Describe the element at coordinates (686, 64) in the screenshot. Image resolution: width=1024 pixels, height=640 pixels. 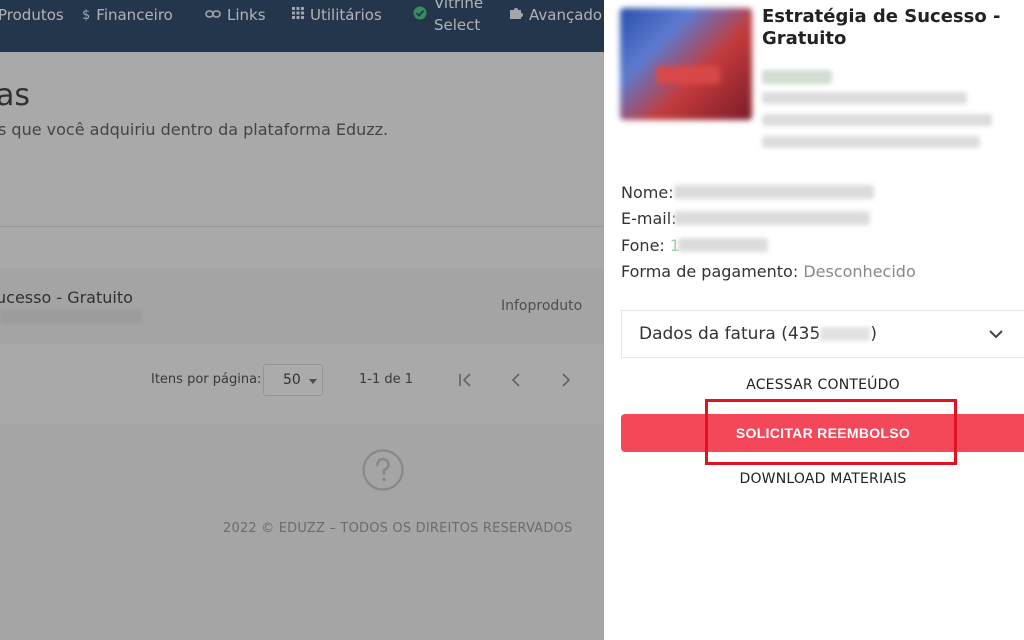
I see `product-thumbnail` at that location.